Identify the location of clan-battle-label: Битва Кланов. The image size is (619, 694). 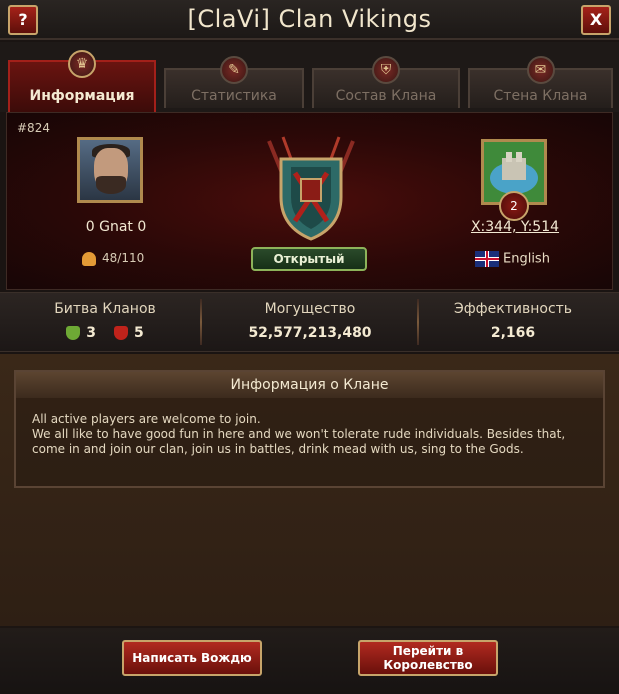
(105, 309).